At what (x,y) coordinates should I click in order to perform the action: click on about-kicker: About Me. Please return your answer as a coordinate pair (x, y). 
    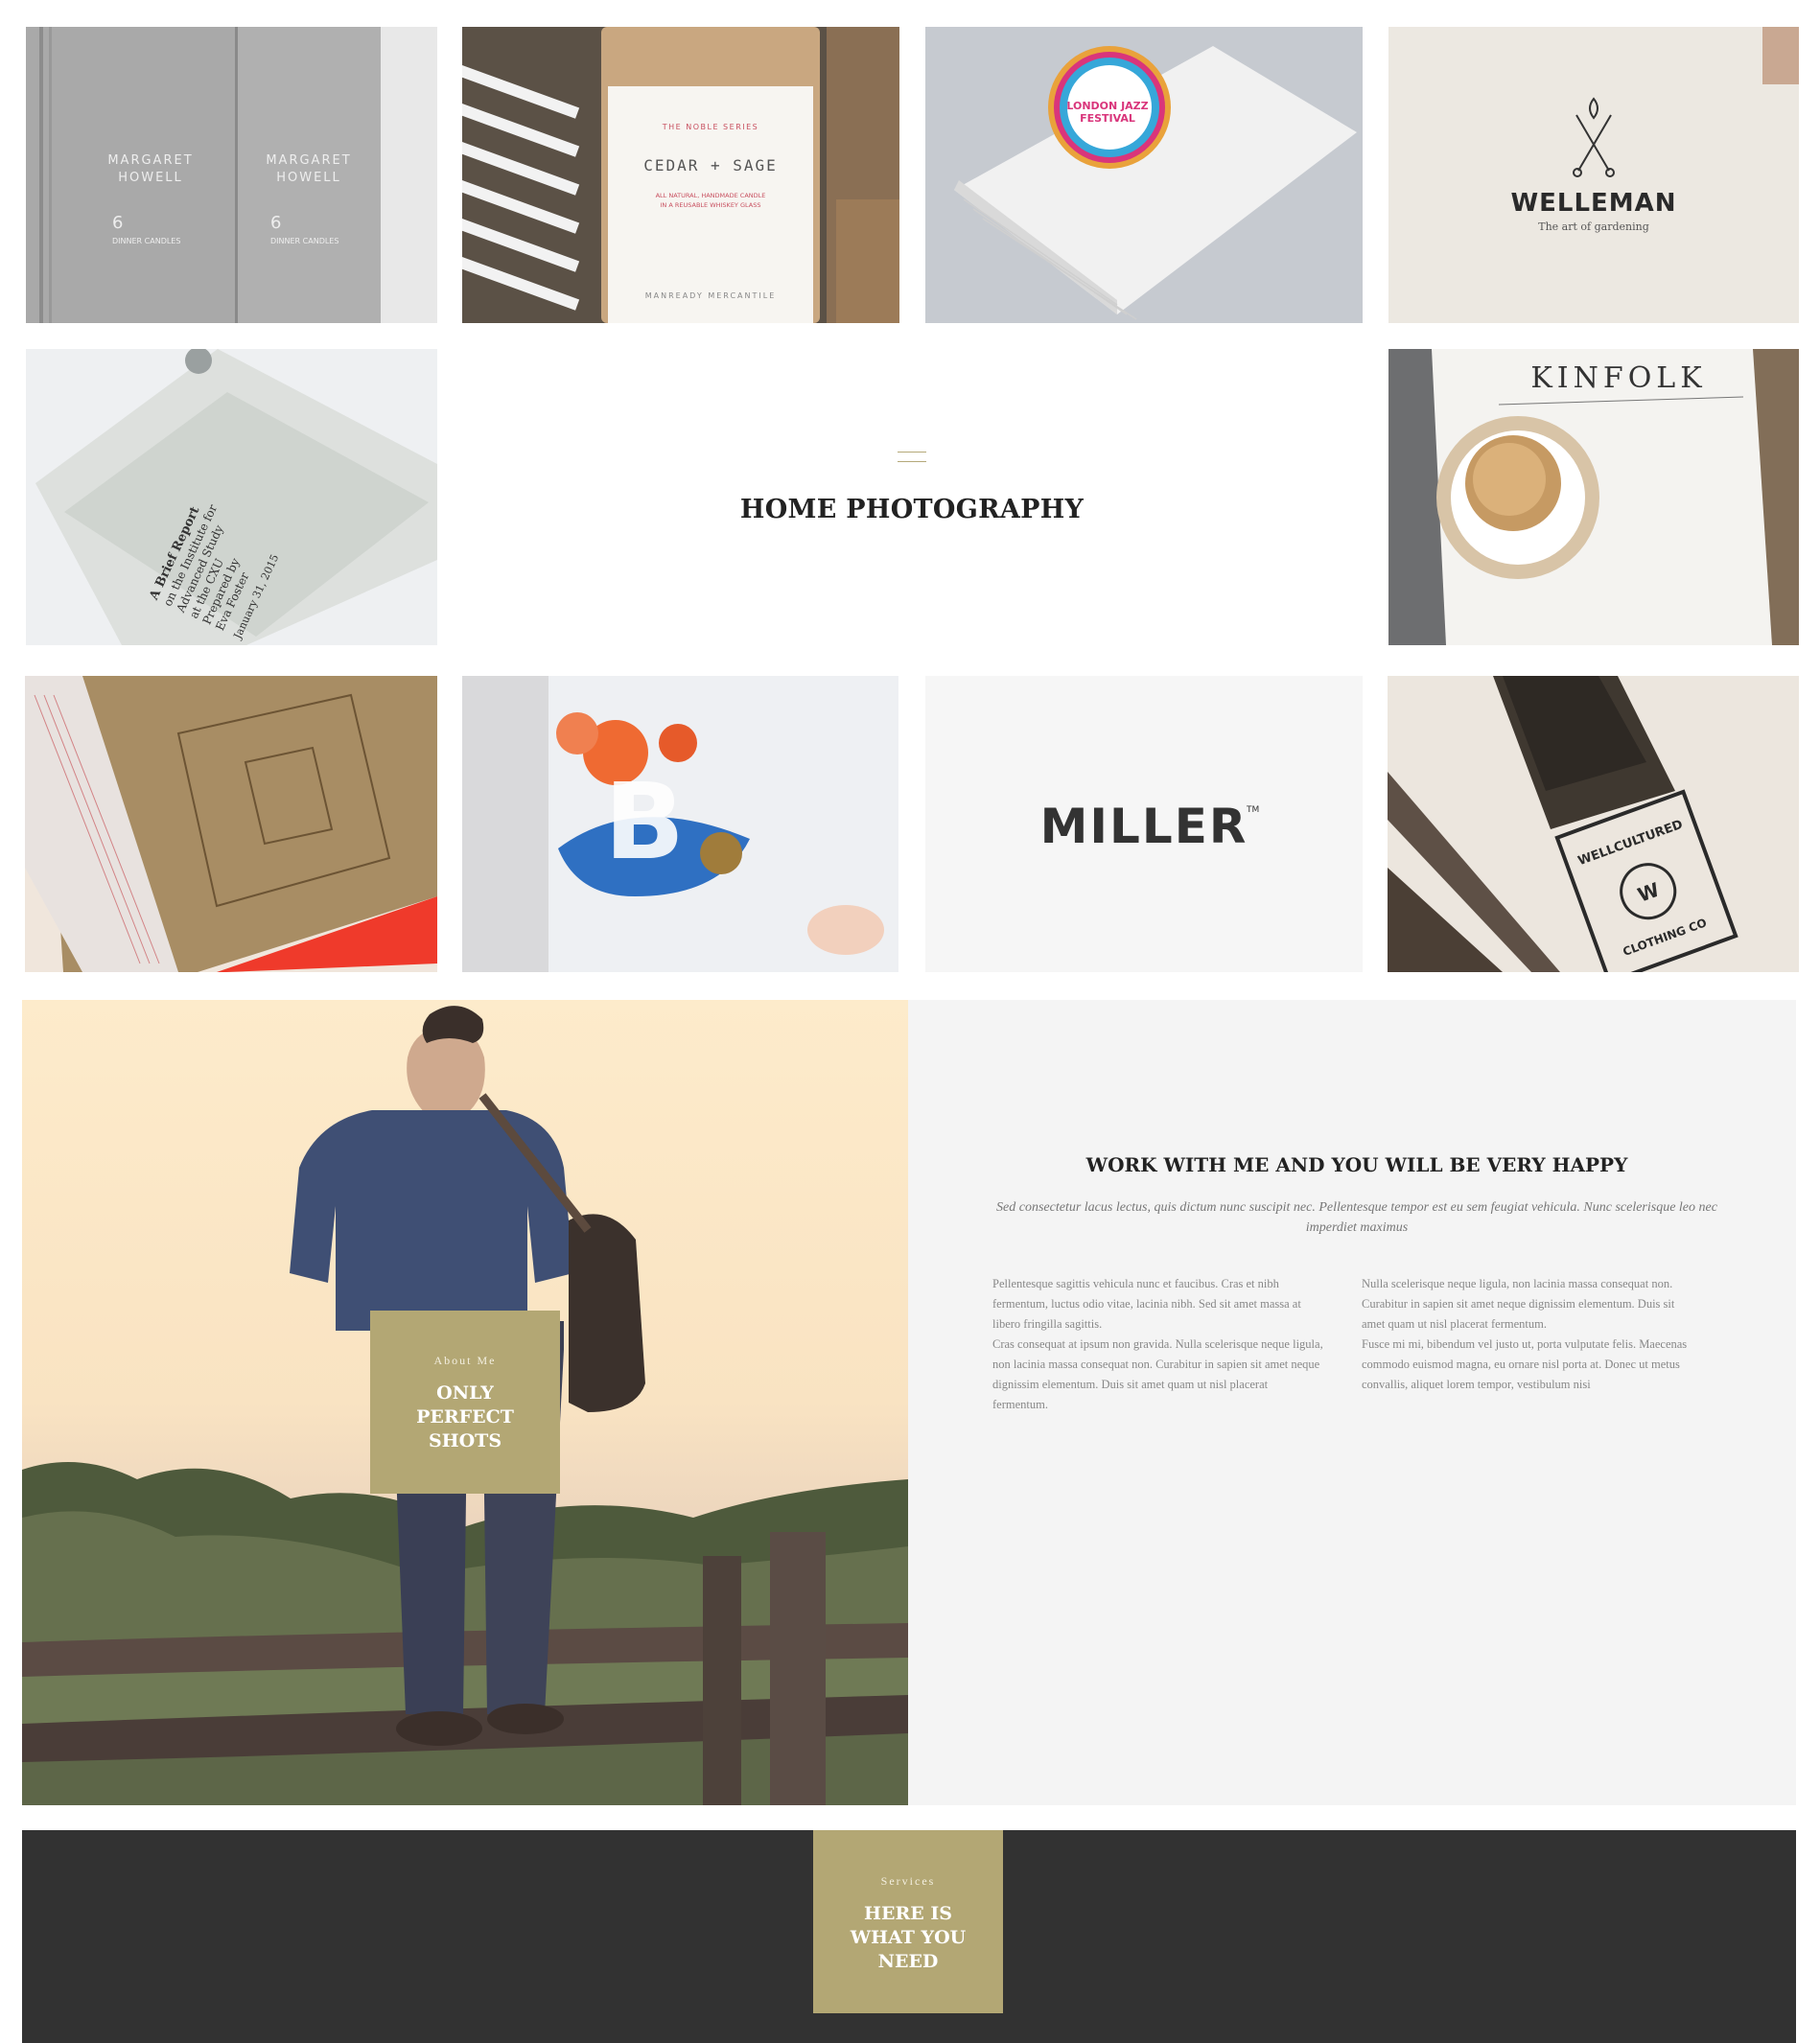
    Looking at the image, I should click on (465, 1360).